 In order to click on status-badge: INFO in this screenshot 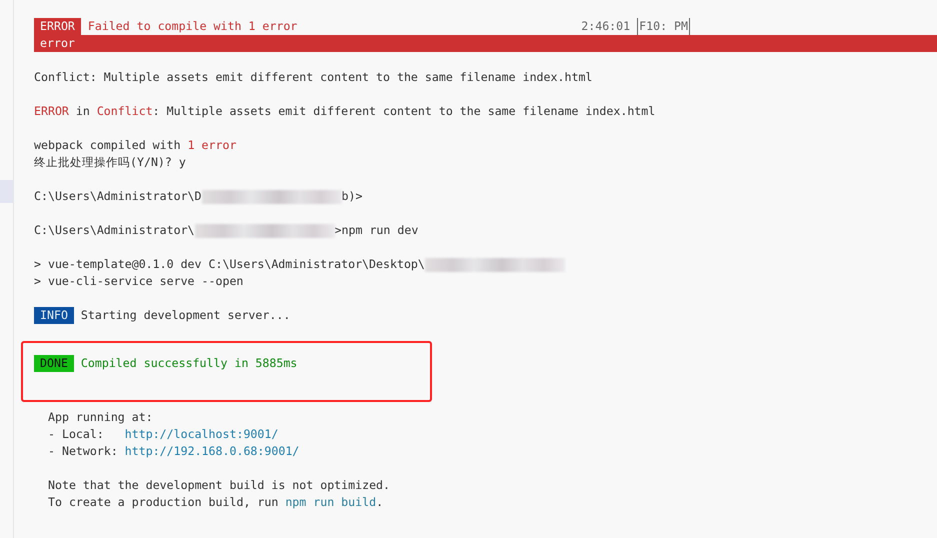, I will do `click(54, 315)`.